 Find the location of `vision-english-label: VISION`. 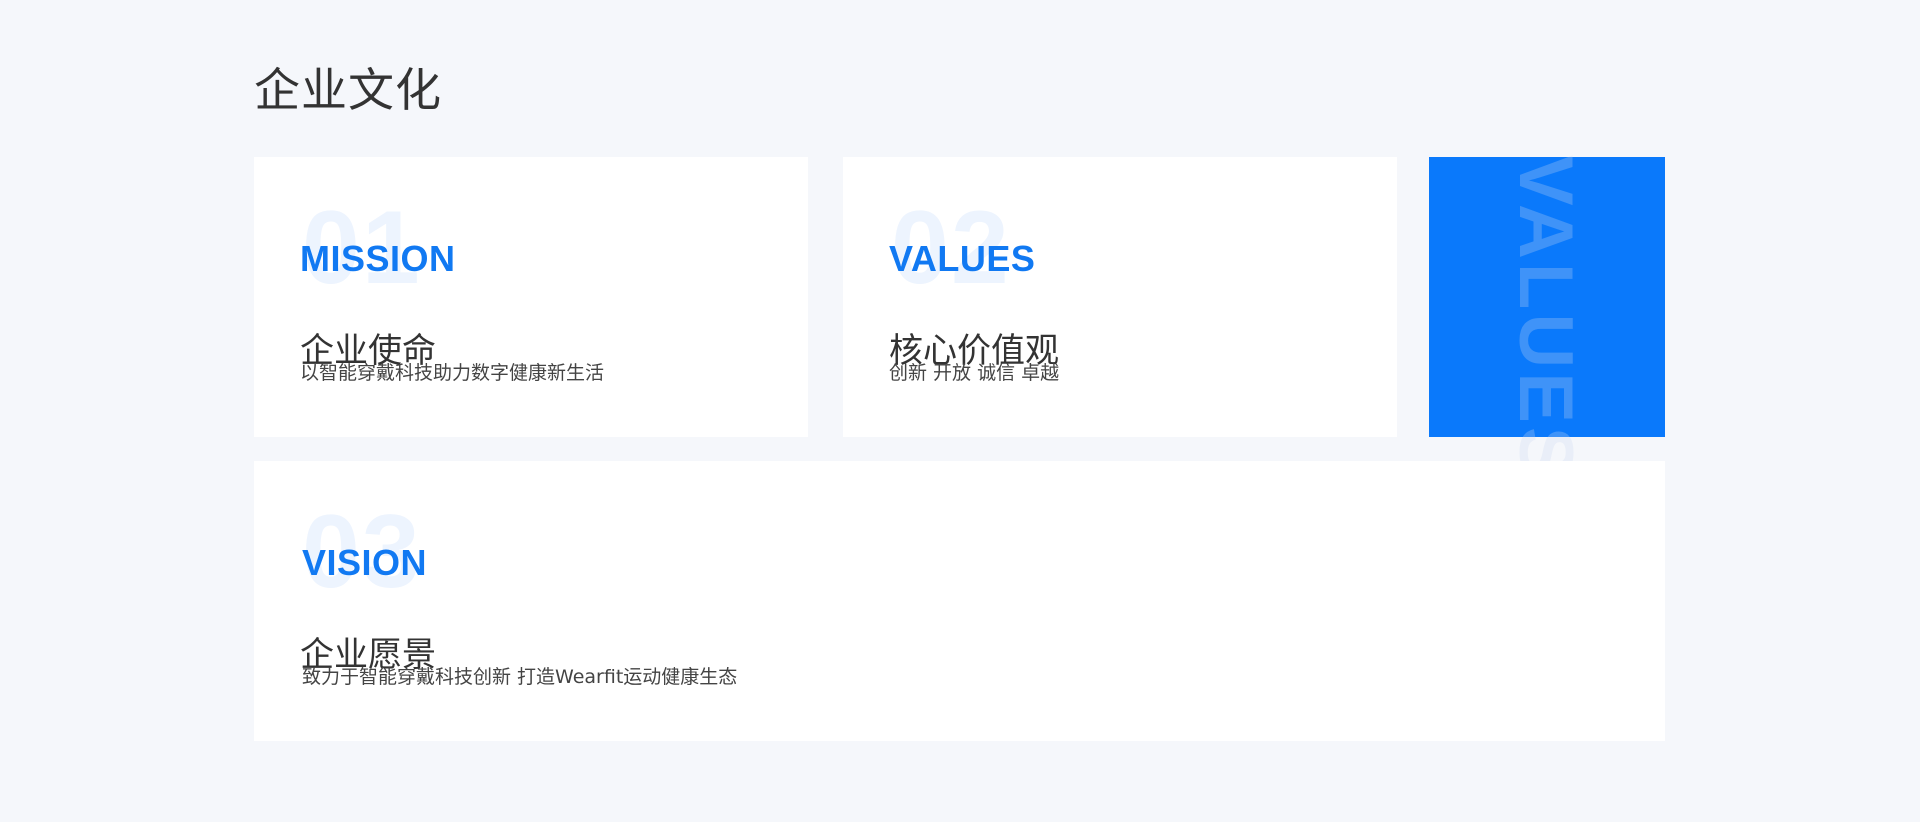

vision-english-label: VISION is located at coordinates (365, 562).